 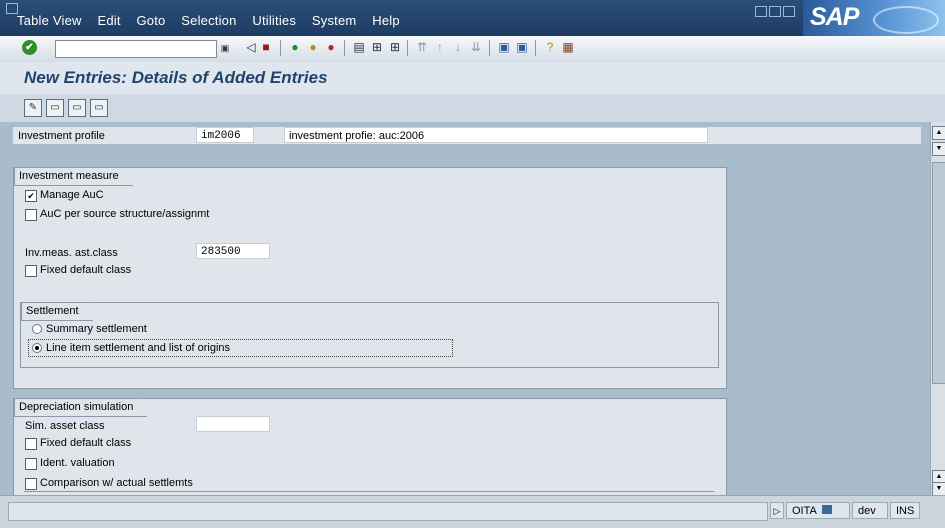 I want to click on check-icon: ✔, so click(x=29, y=47).